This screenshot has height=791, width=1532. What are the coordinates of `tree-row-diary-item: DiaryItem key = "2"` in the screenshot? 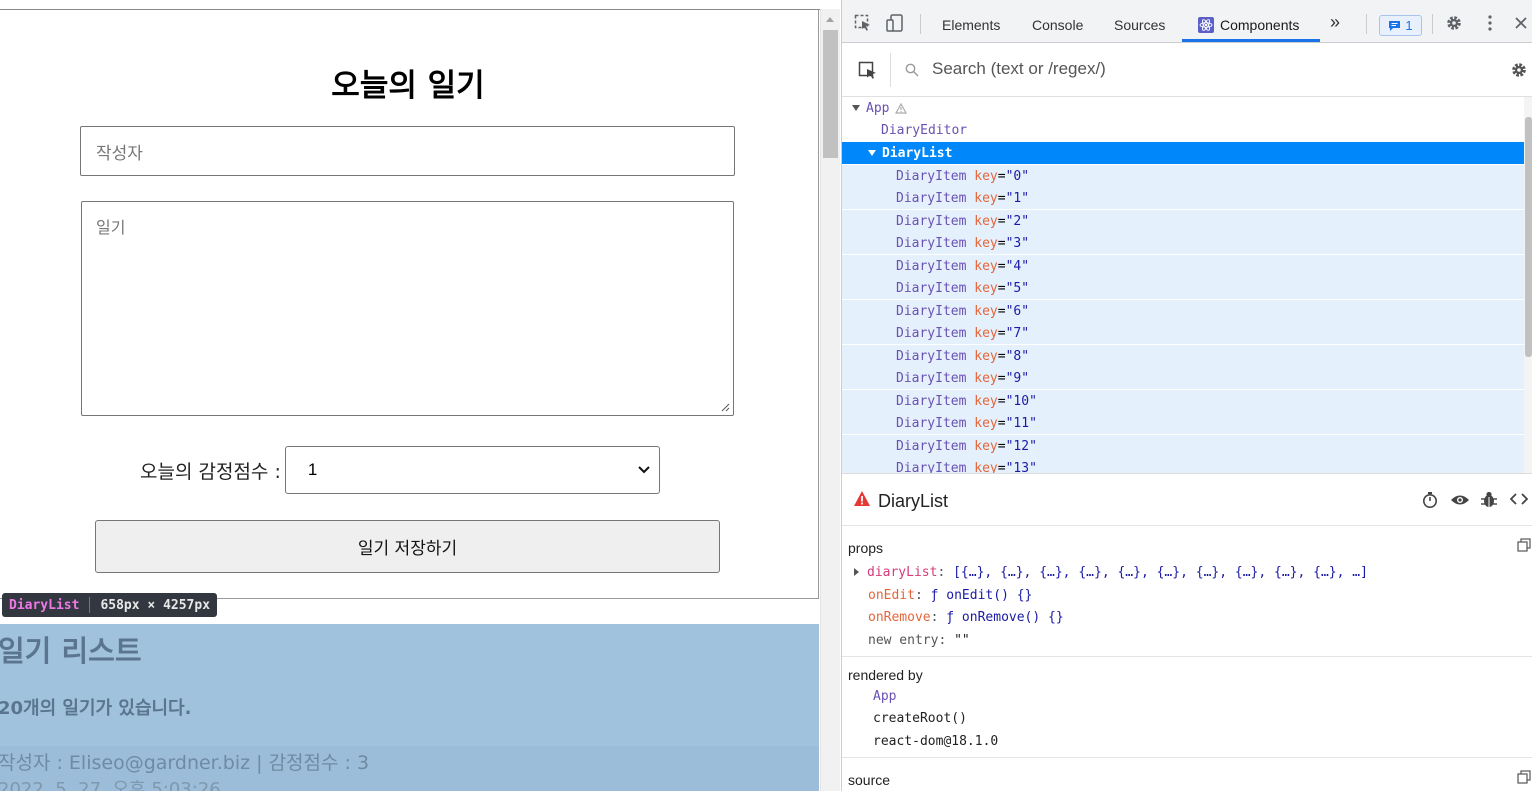 It's located at (1183, 221).